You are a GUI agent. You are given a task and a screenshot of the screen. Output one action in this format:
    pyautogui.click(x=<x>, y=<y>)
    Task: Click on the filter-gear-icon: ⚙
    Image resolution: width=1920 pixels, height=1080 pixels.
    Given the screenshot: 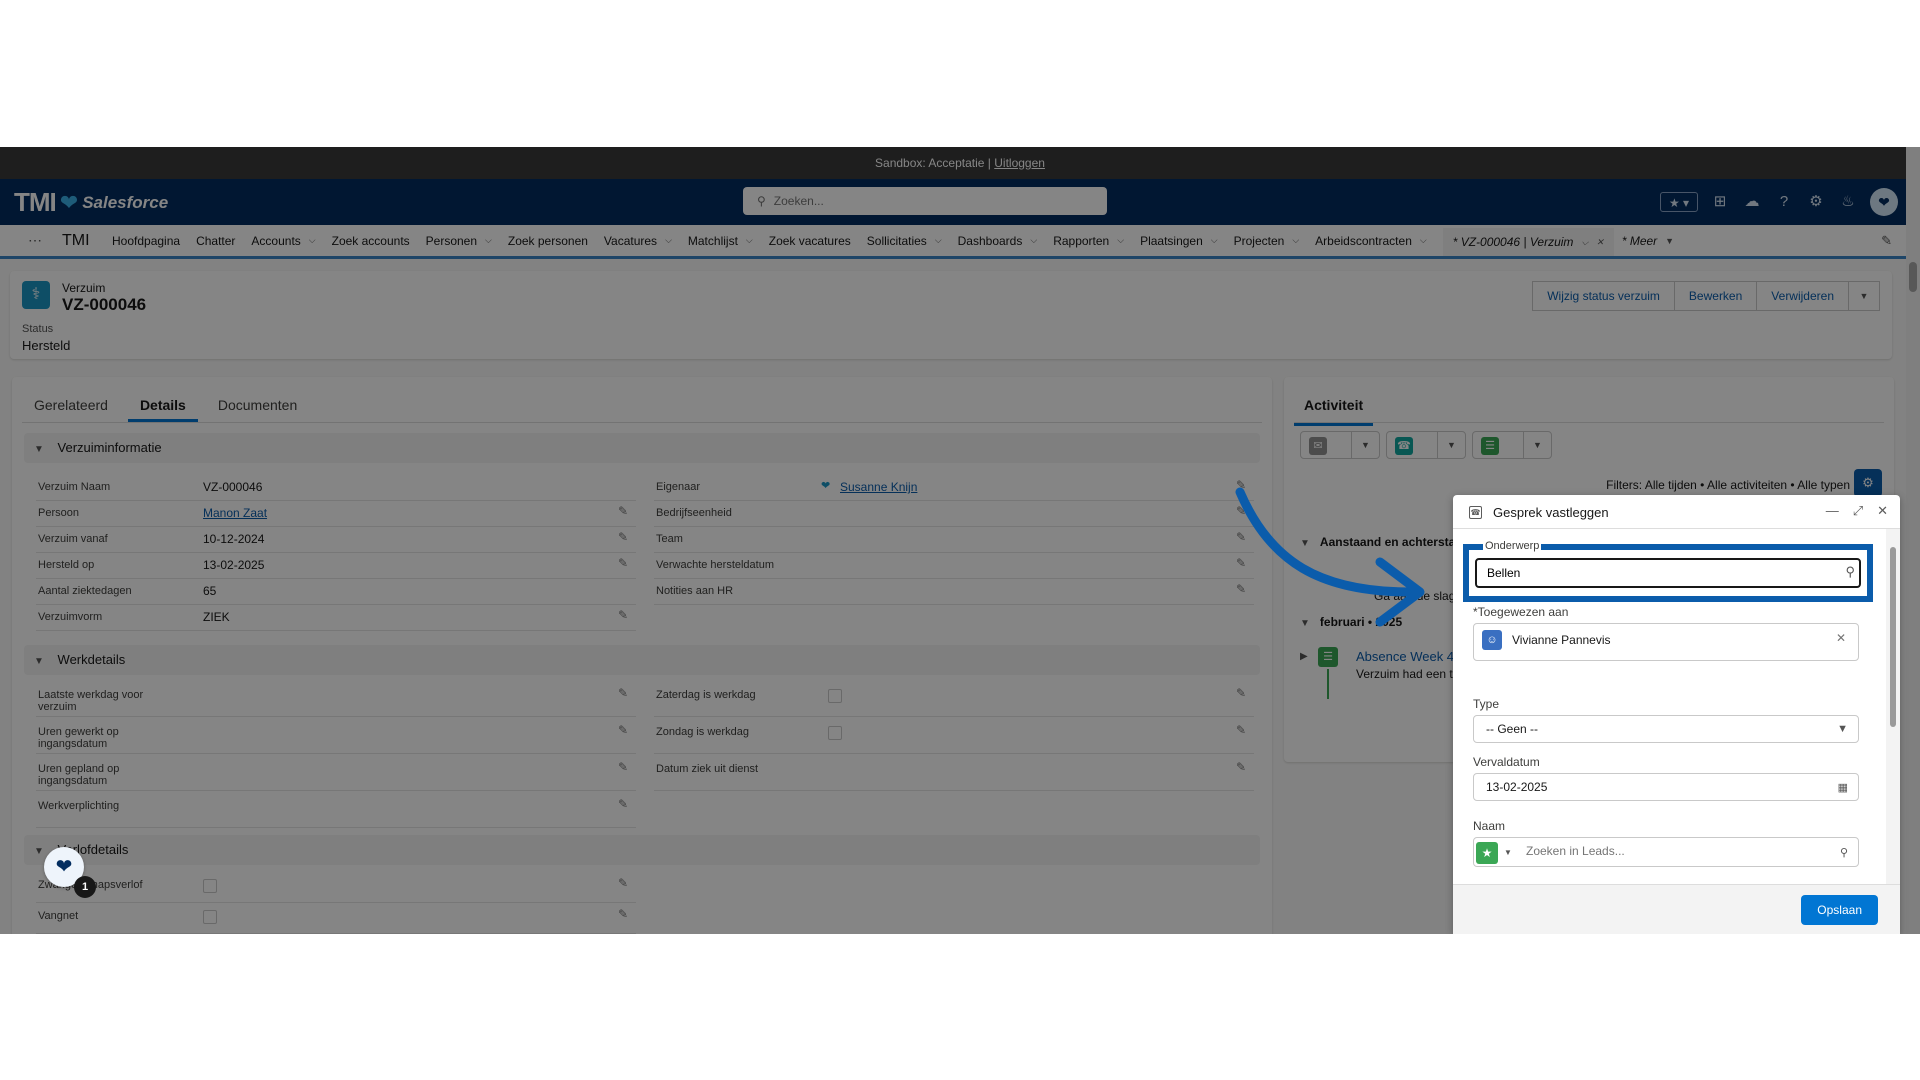 What is the action you would take?
    pyautogui.click(x=1868, y=483)
    